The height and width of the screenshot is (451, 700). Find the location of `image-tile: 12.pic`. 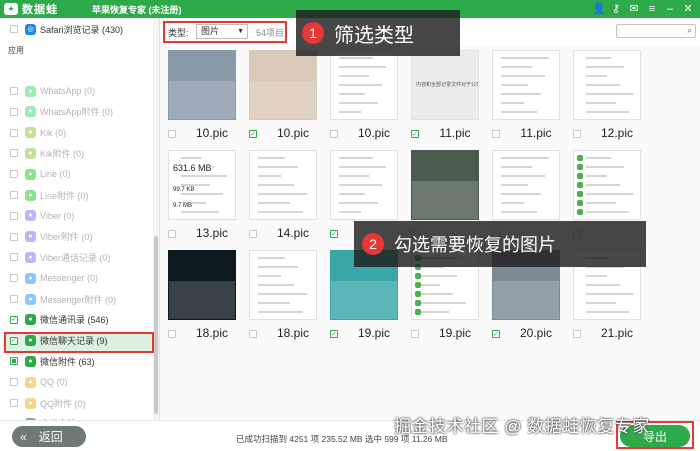

image-tile: 12.pic is located at coordinates (605, 96).